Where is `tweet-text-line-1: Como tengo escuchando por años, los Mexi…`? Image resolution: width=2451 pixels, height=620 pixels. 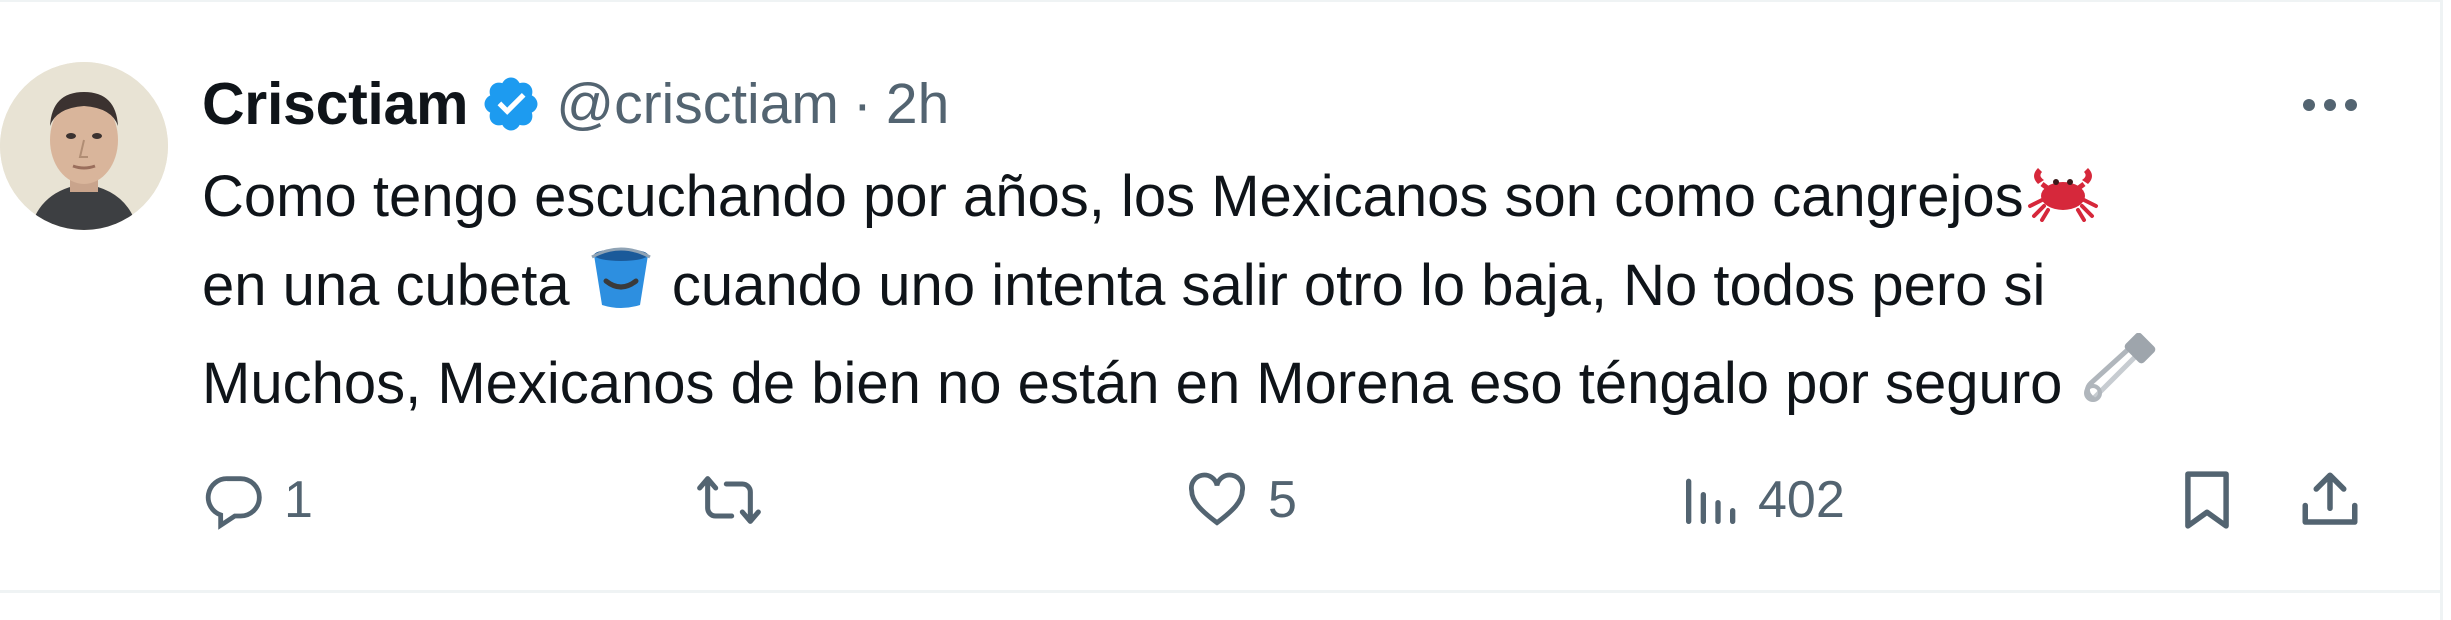 tweet-text-line-1: Como tengo escuchando por años, los Mexi… is located at coordinates (1302, 199).